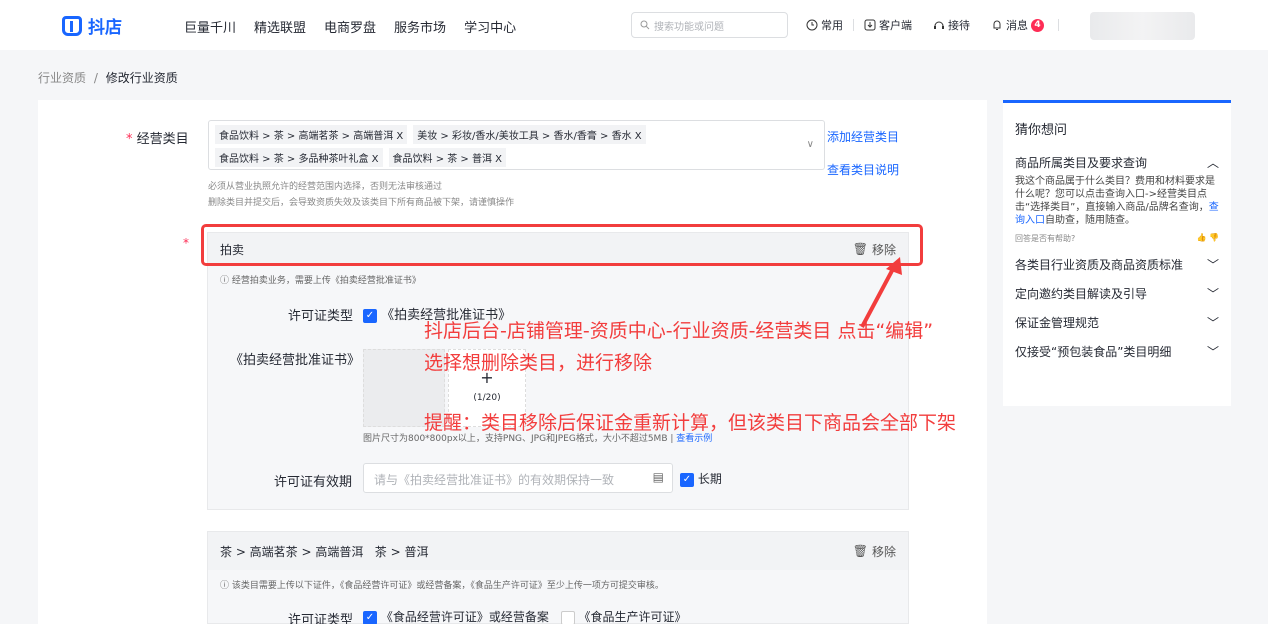  What do you see at coordinates (186, 243) in the screenshot?
I see `required-mark: *` at bounding box center [186, 243].